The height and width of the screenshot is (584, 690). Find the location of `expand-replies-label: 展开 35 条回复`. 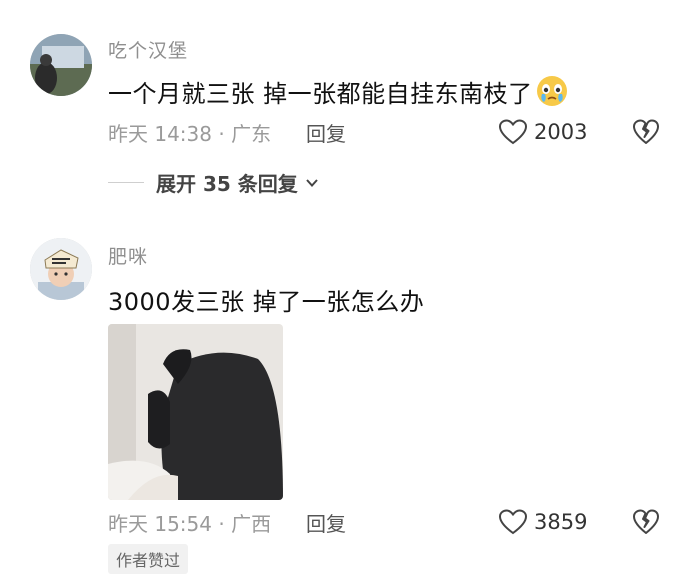

expand-replies-label: 展开 35 条回复 is located at coordinates (227, 184).